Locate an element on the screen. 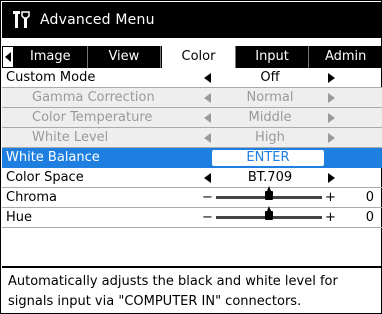  menu-row-custom-mode: Custom Mode Off is located at coordinates (192, 78).